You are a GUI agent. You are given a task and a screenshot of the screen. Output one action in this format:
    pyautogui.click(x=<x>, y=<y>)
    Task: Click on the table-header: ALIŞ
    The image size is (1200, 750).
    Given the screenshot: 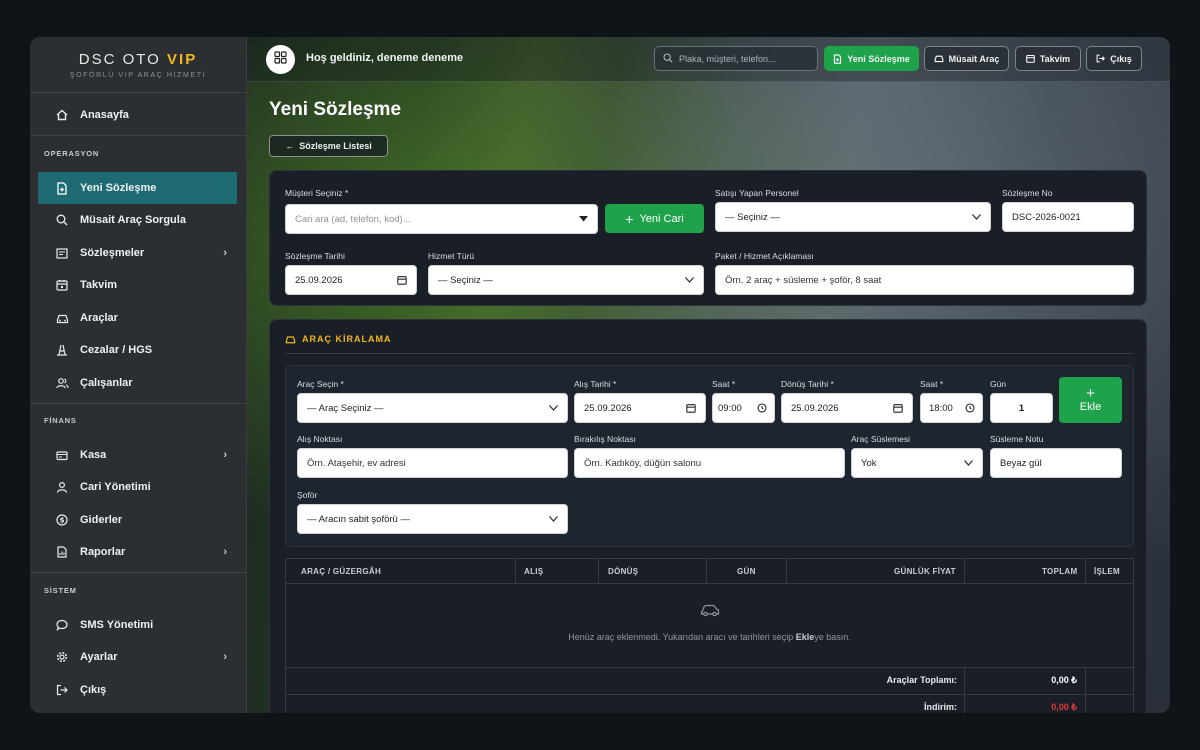 What is the action you would take?
    pyautogui.click(x=534, y=571)
    